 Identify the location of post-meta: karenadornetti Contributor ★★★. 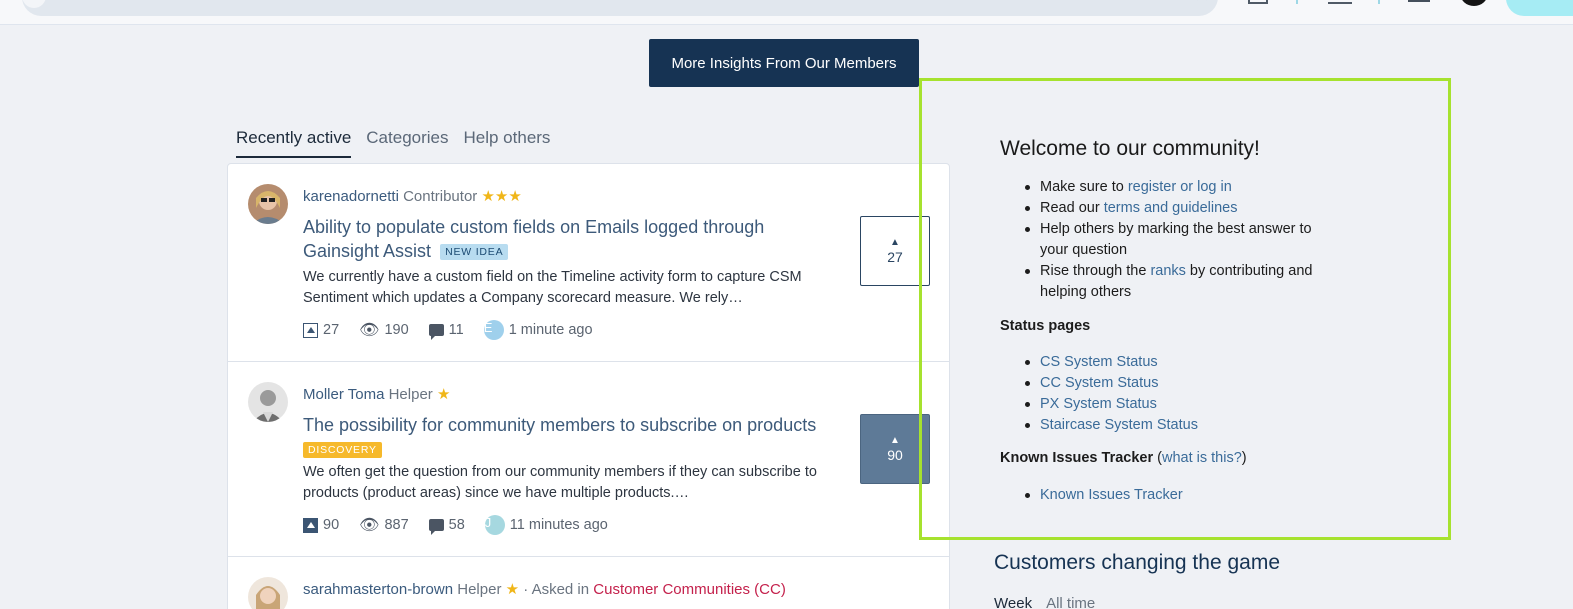
(412, 196).